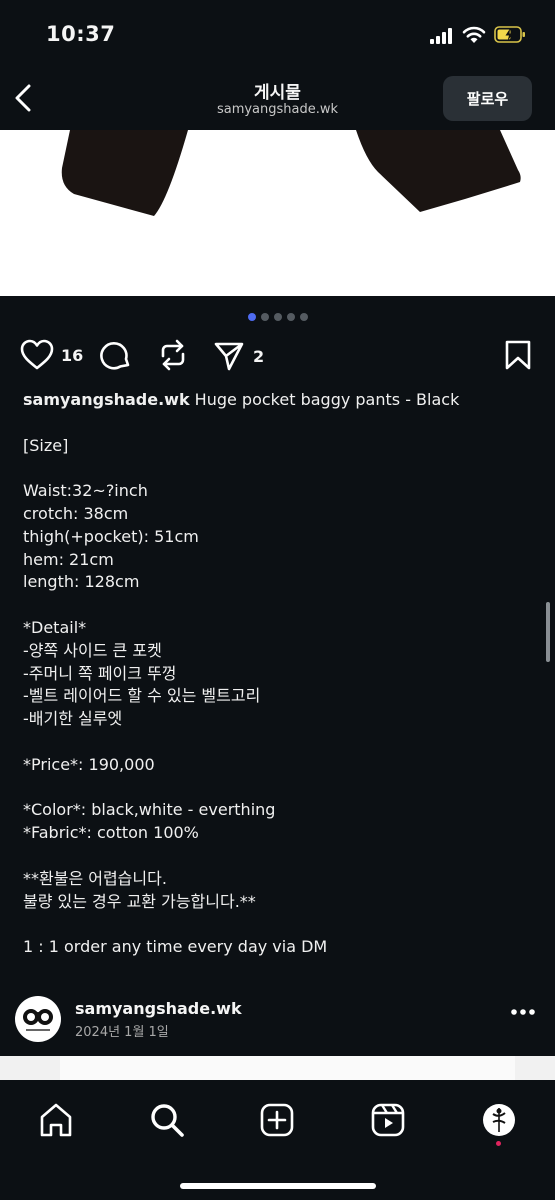  I want to click on caption-line: -벨트 레이어드 할 수 있는 벨트고리, so click(142, 696).